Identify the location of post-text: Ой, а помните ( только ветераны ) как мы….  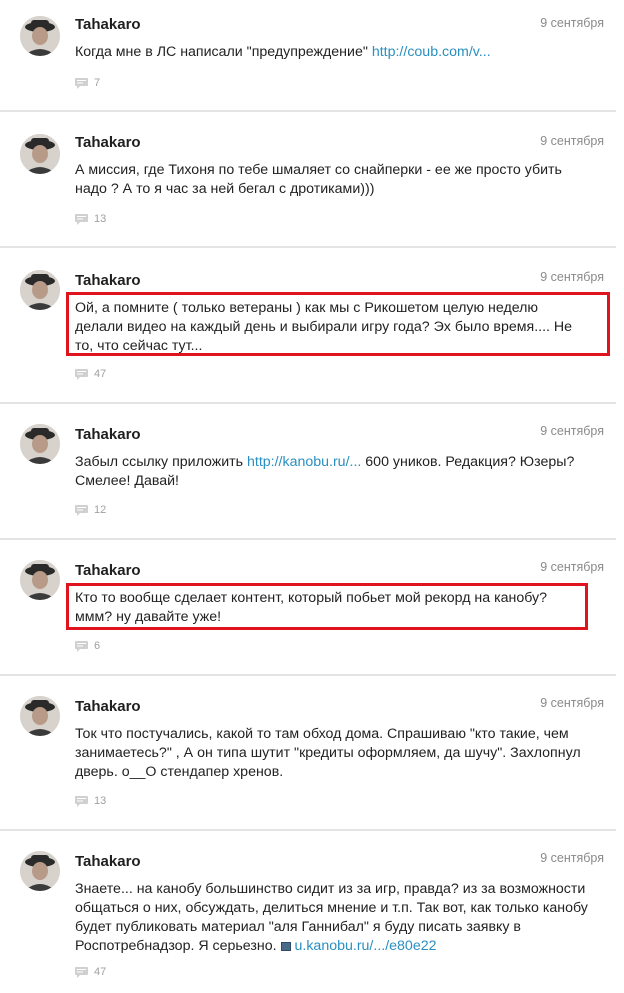
(324, 327).